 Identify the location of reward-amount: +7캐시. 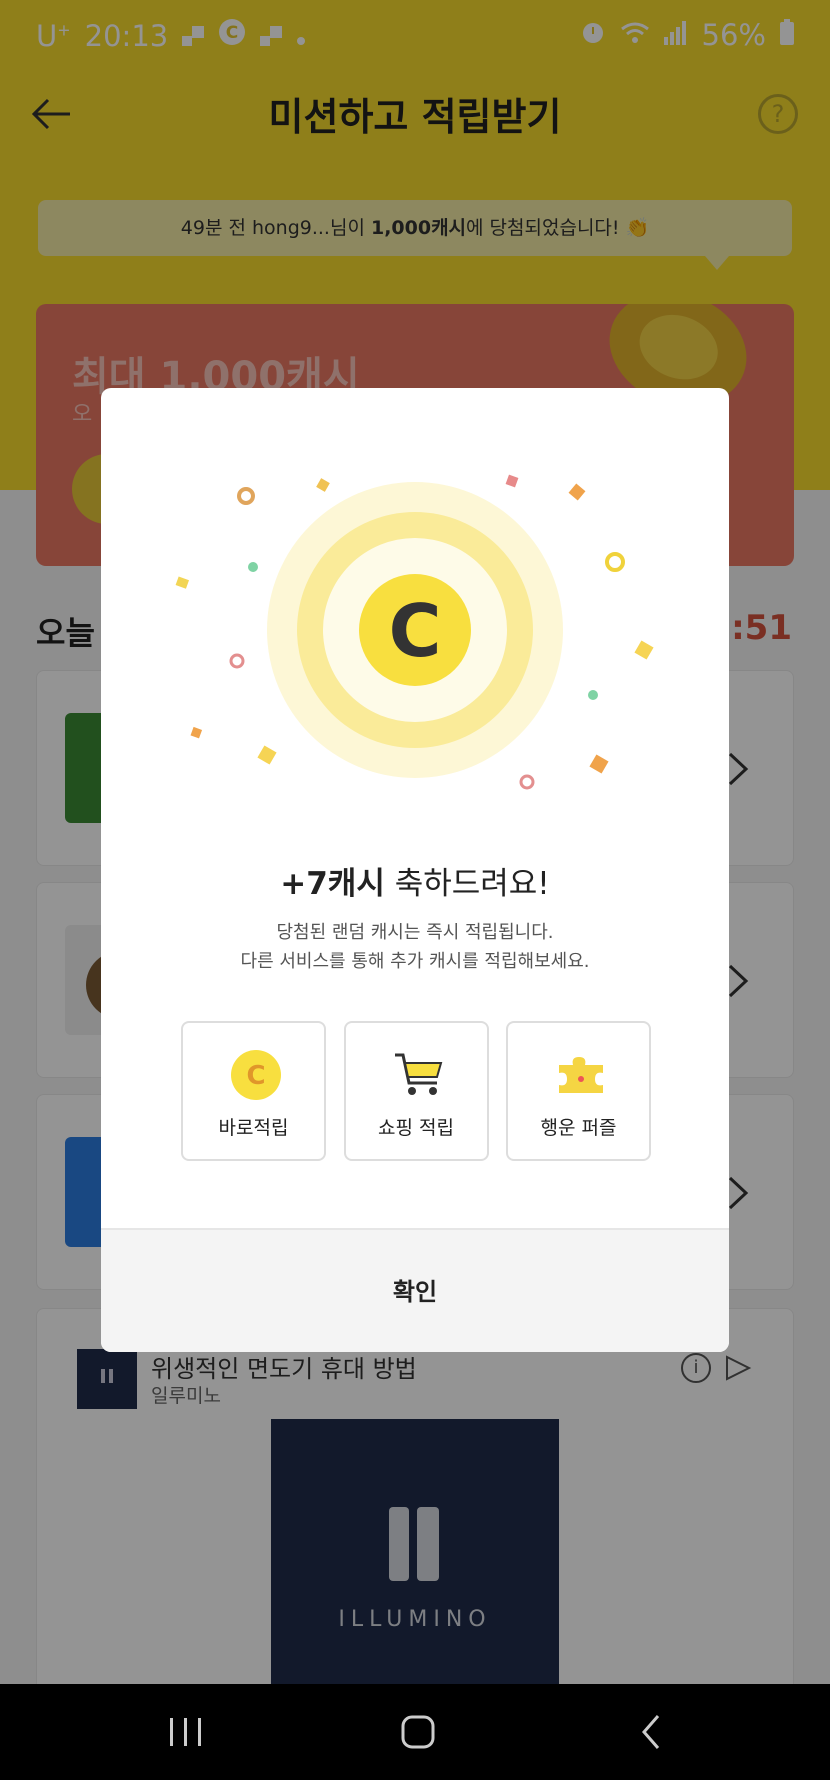
(332, 884).